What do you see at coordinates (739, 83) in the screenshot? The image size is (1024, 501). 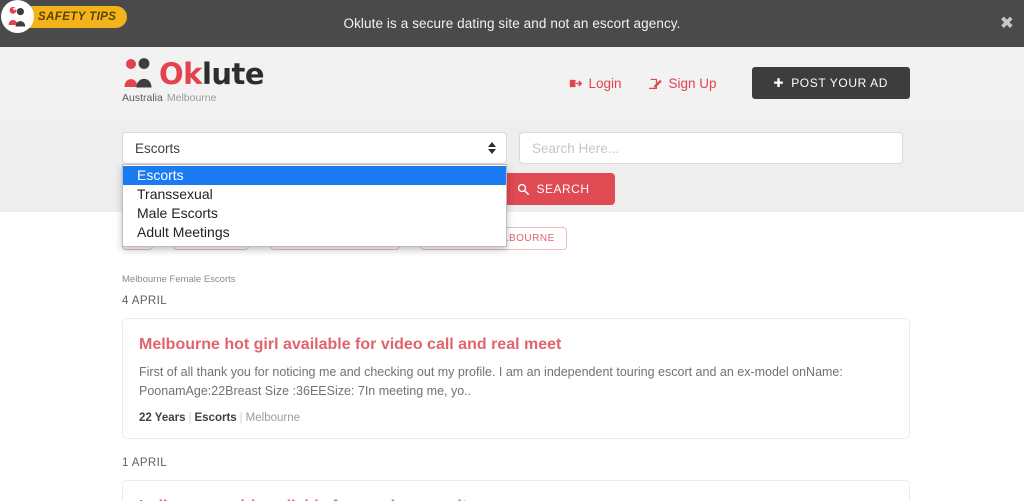 I see `header-actions: Login Sign Up ✚ POST YOUR AD` at bounding box center [739, 83].